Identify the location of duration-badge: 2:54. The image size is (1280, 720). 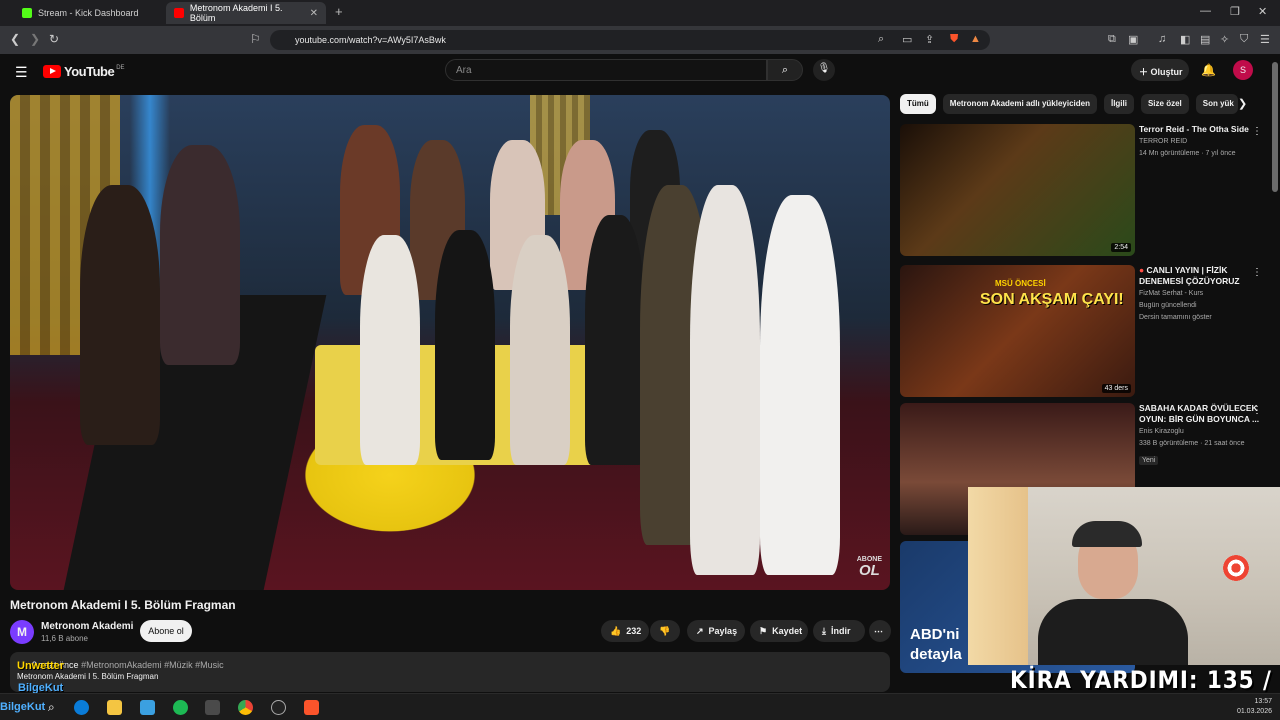
(1121, 247).